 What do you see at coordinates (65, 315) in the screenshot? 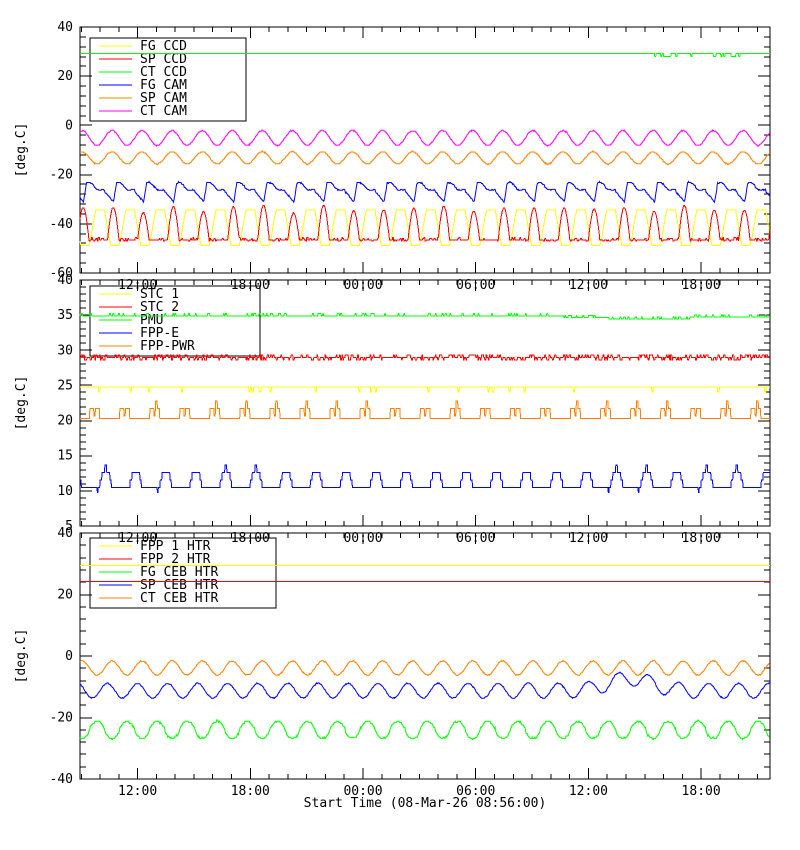
I see `y-tick-label: 35` at bounding box center [65, 315].